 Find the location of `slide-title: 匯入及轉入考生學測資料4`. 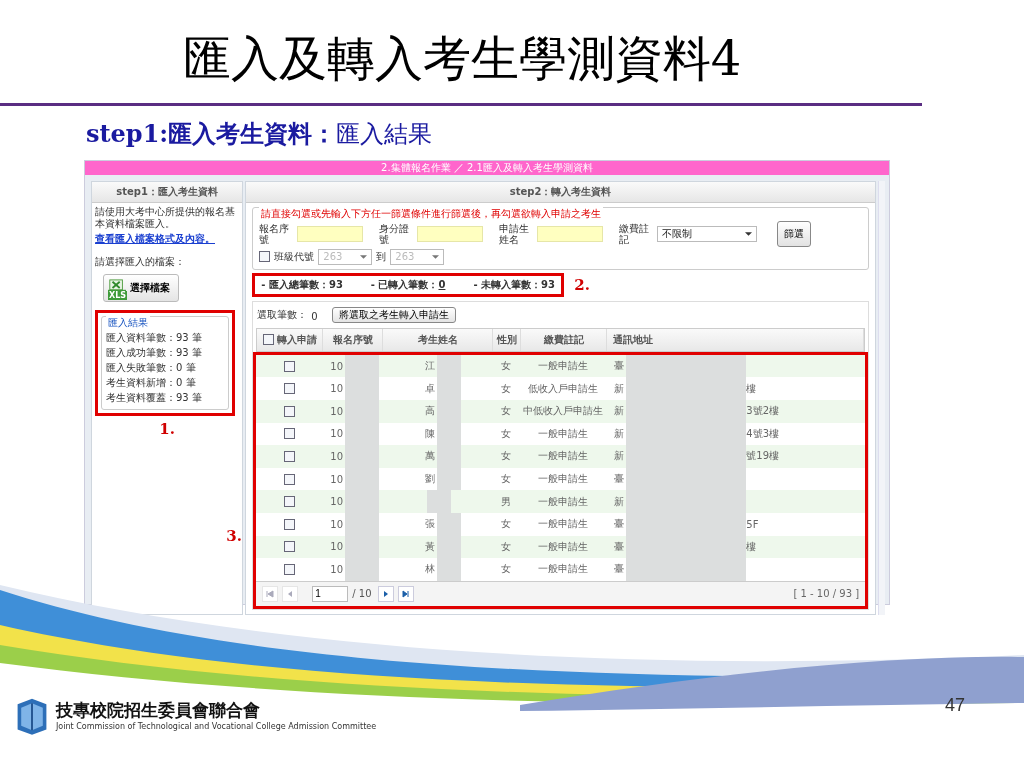

slide-title: 匯入及轉入考生學測資料4 is located at coordinates (462, 58).